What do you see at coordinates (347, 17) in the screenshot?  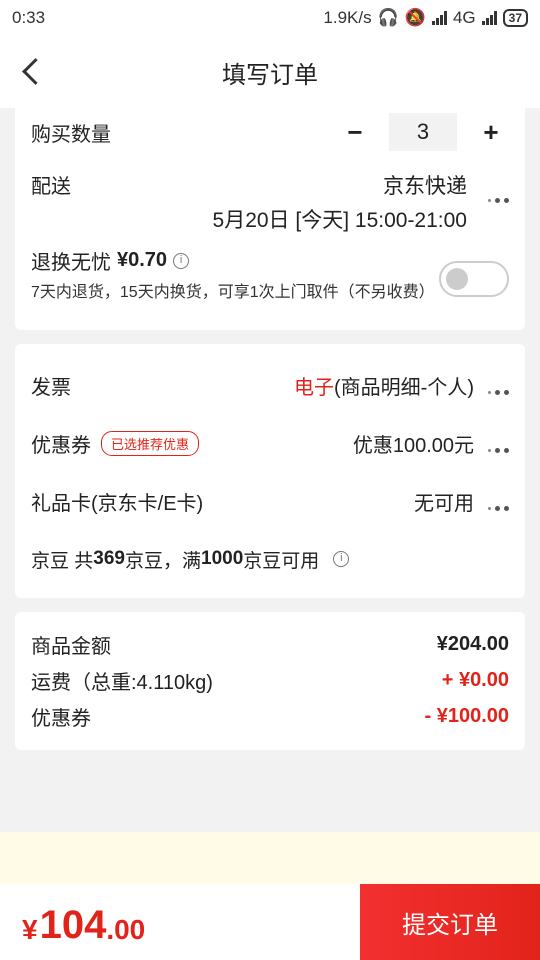 I see `network-speed: 1.9K/s` at bounding box center [347, 17].